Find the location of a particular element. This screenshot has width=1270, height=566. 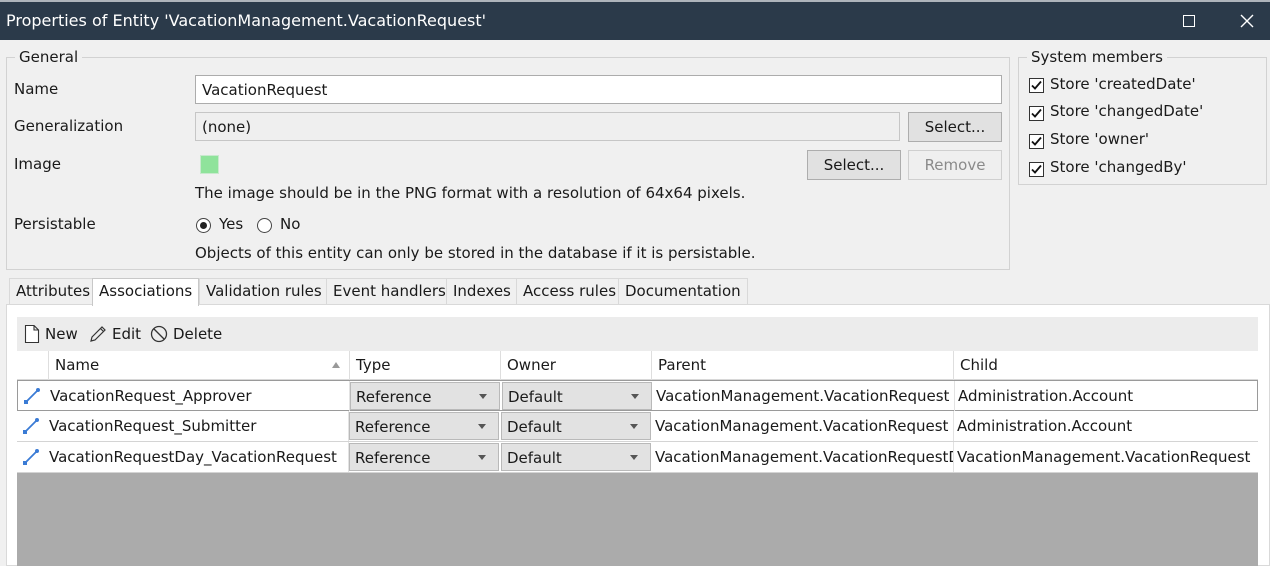

persistable-no-label: No is located at coordinates (290, 224).